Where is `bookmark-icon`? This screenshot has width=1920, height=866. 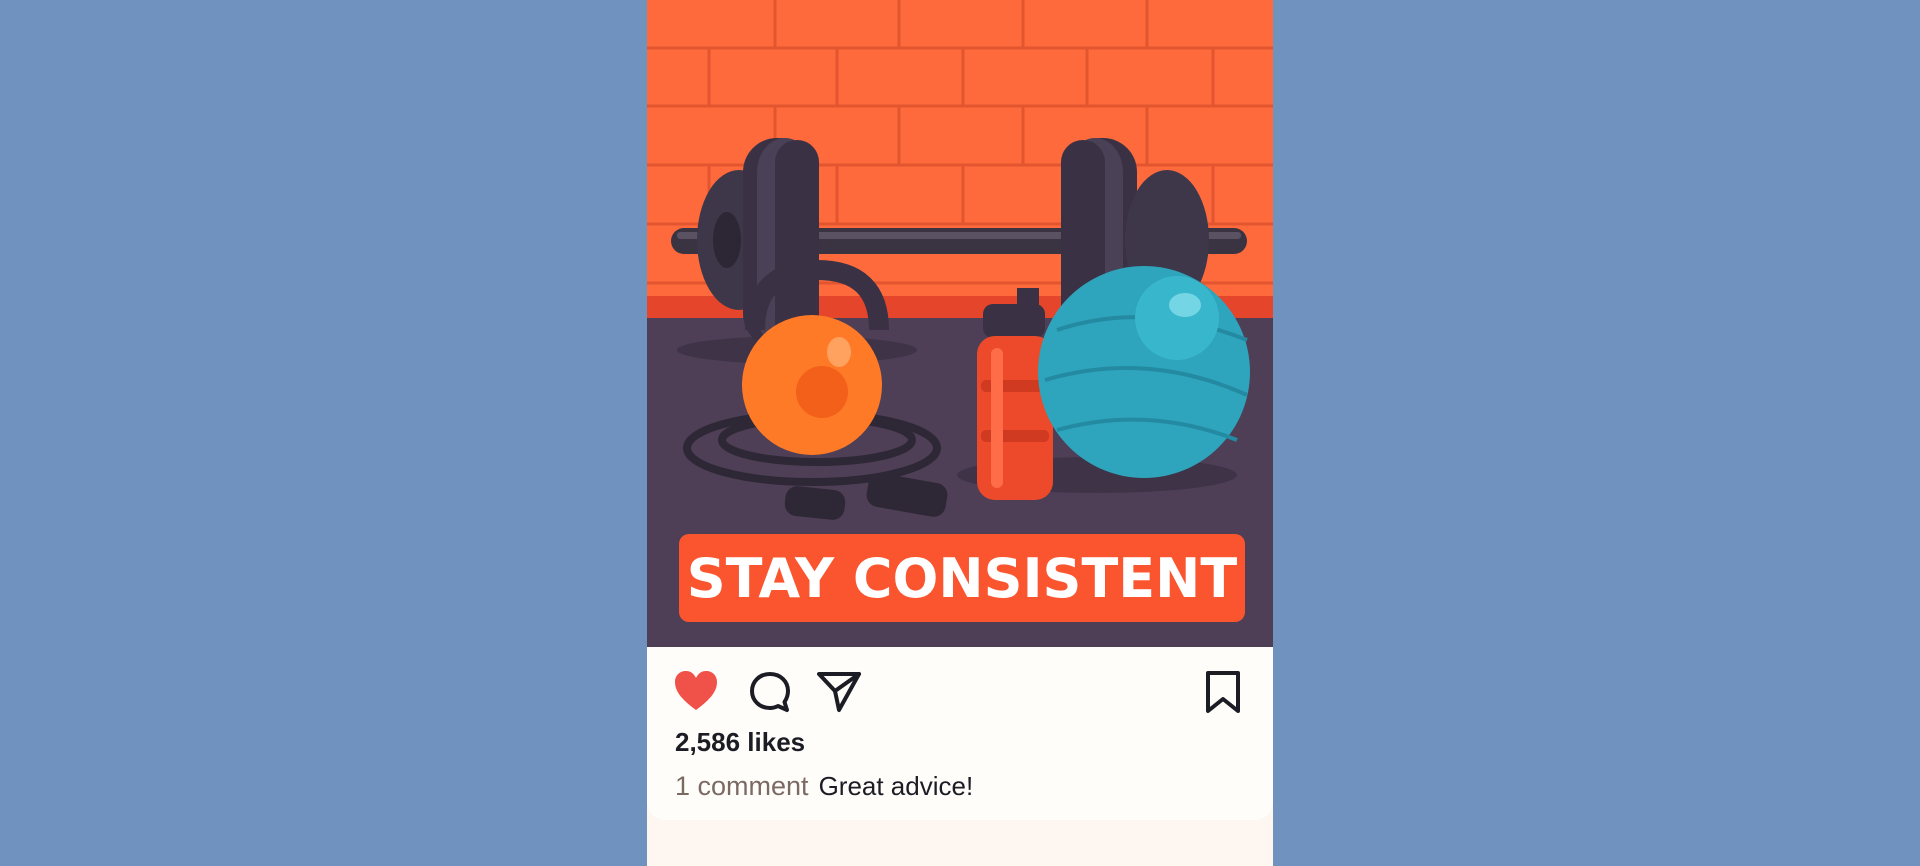
bookmark-icon is located at coordinates (1223, 692).